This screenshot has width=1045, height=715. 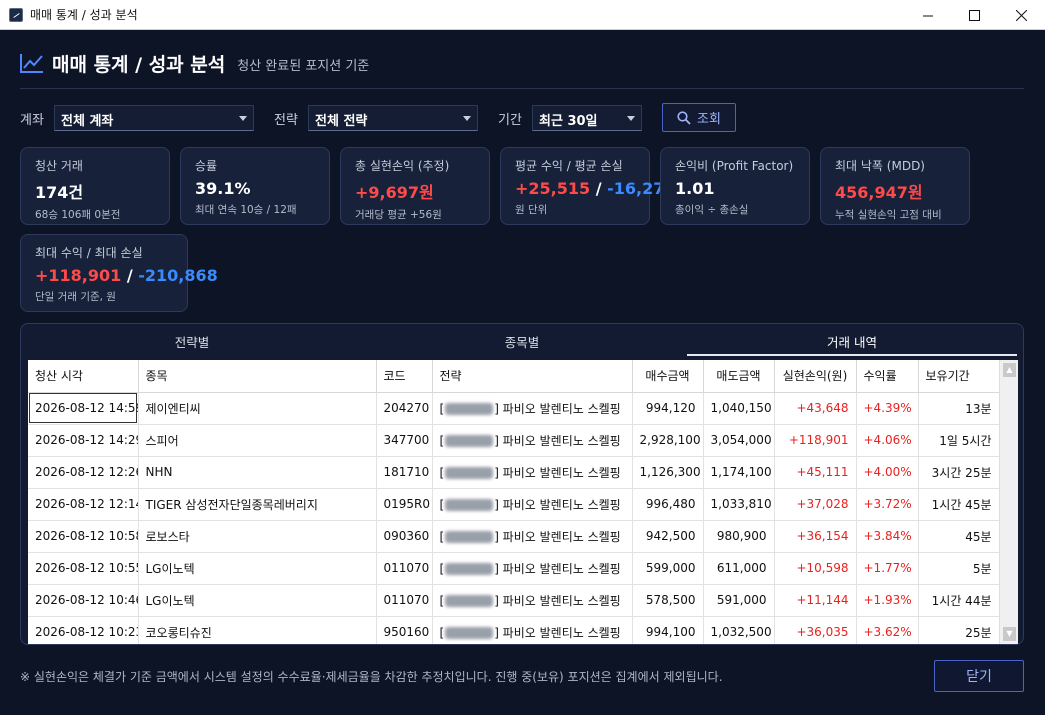 What do you see at coordinates (522, 344) in the screenshot?
I see `tab-by-stock: 종목별` at bounding box center [522, 344].